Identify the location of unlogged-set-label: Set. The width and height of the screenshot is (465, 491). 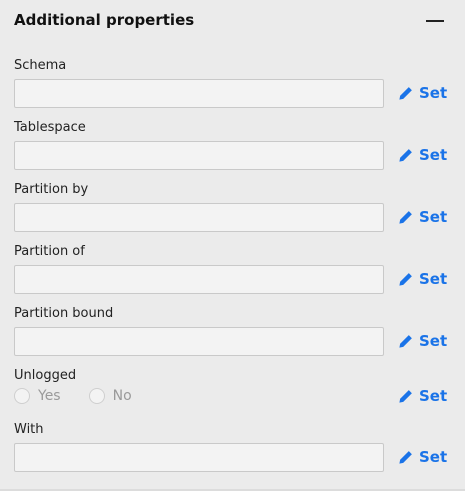
(433, 396).